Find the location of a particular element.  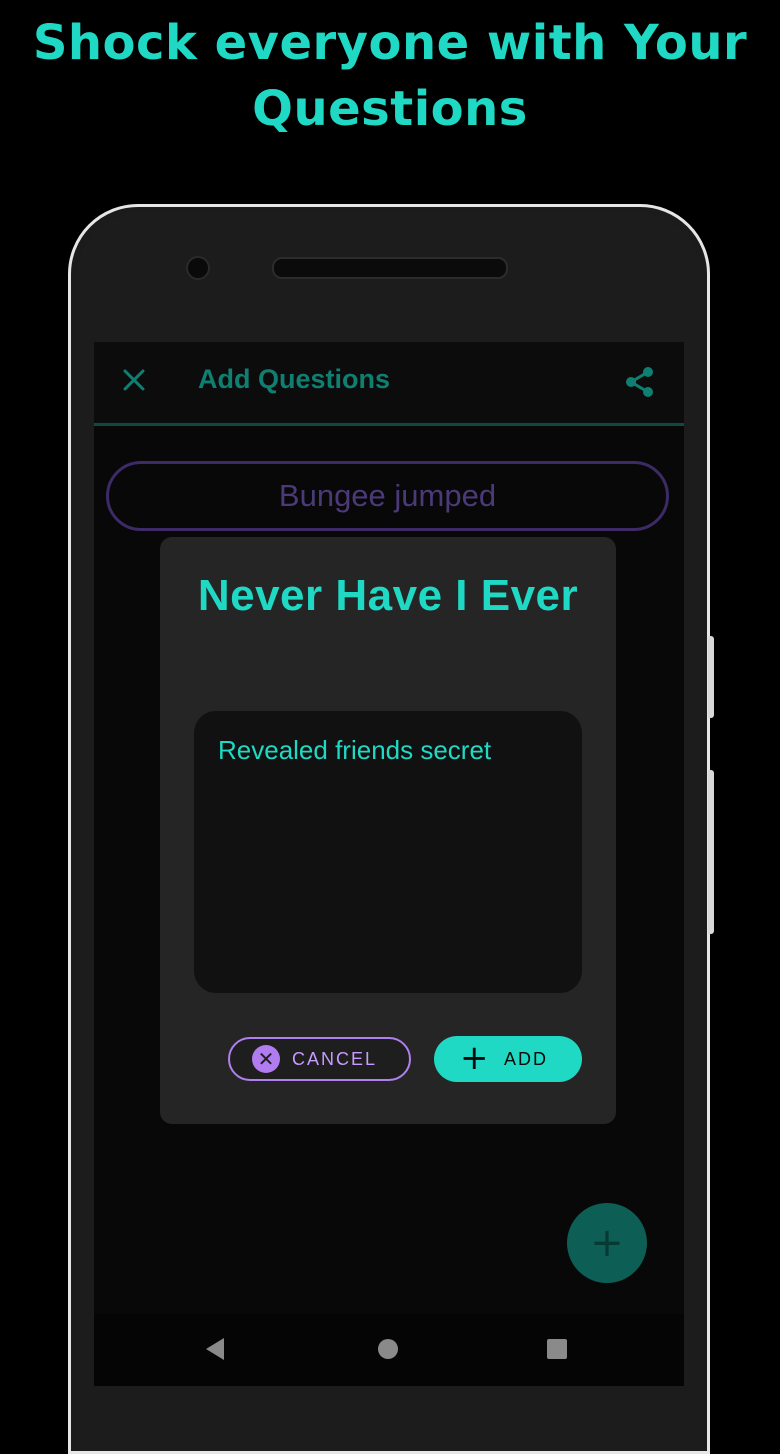

app-bar: Add Questions is located at coordinates (389, 384).